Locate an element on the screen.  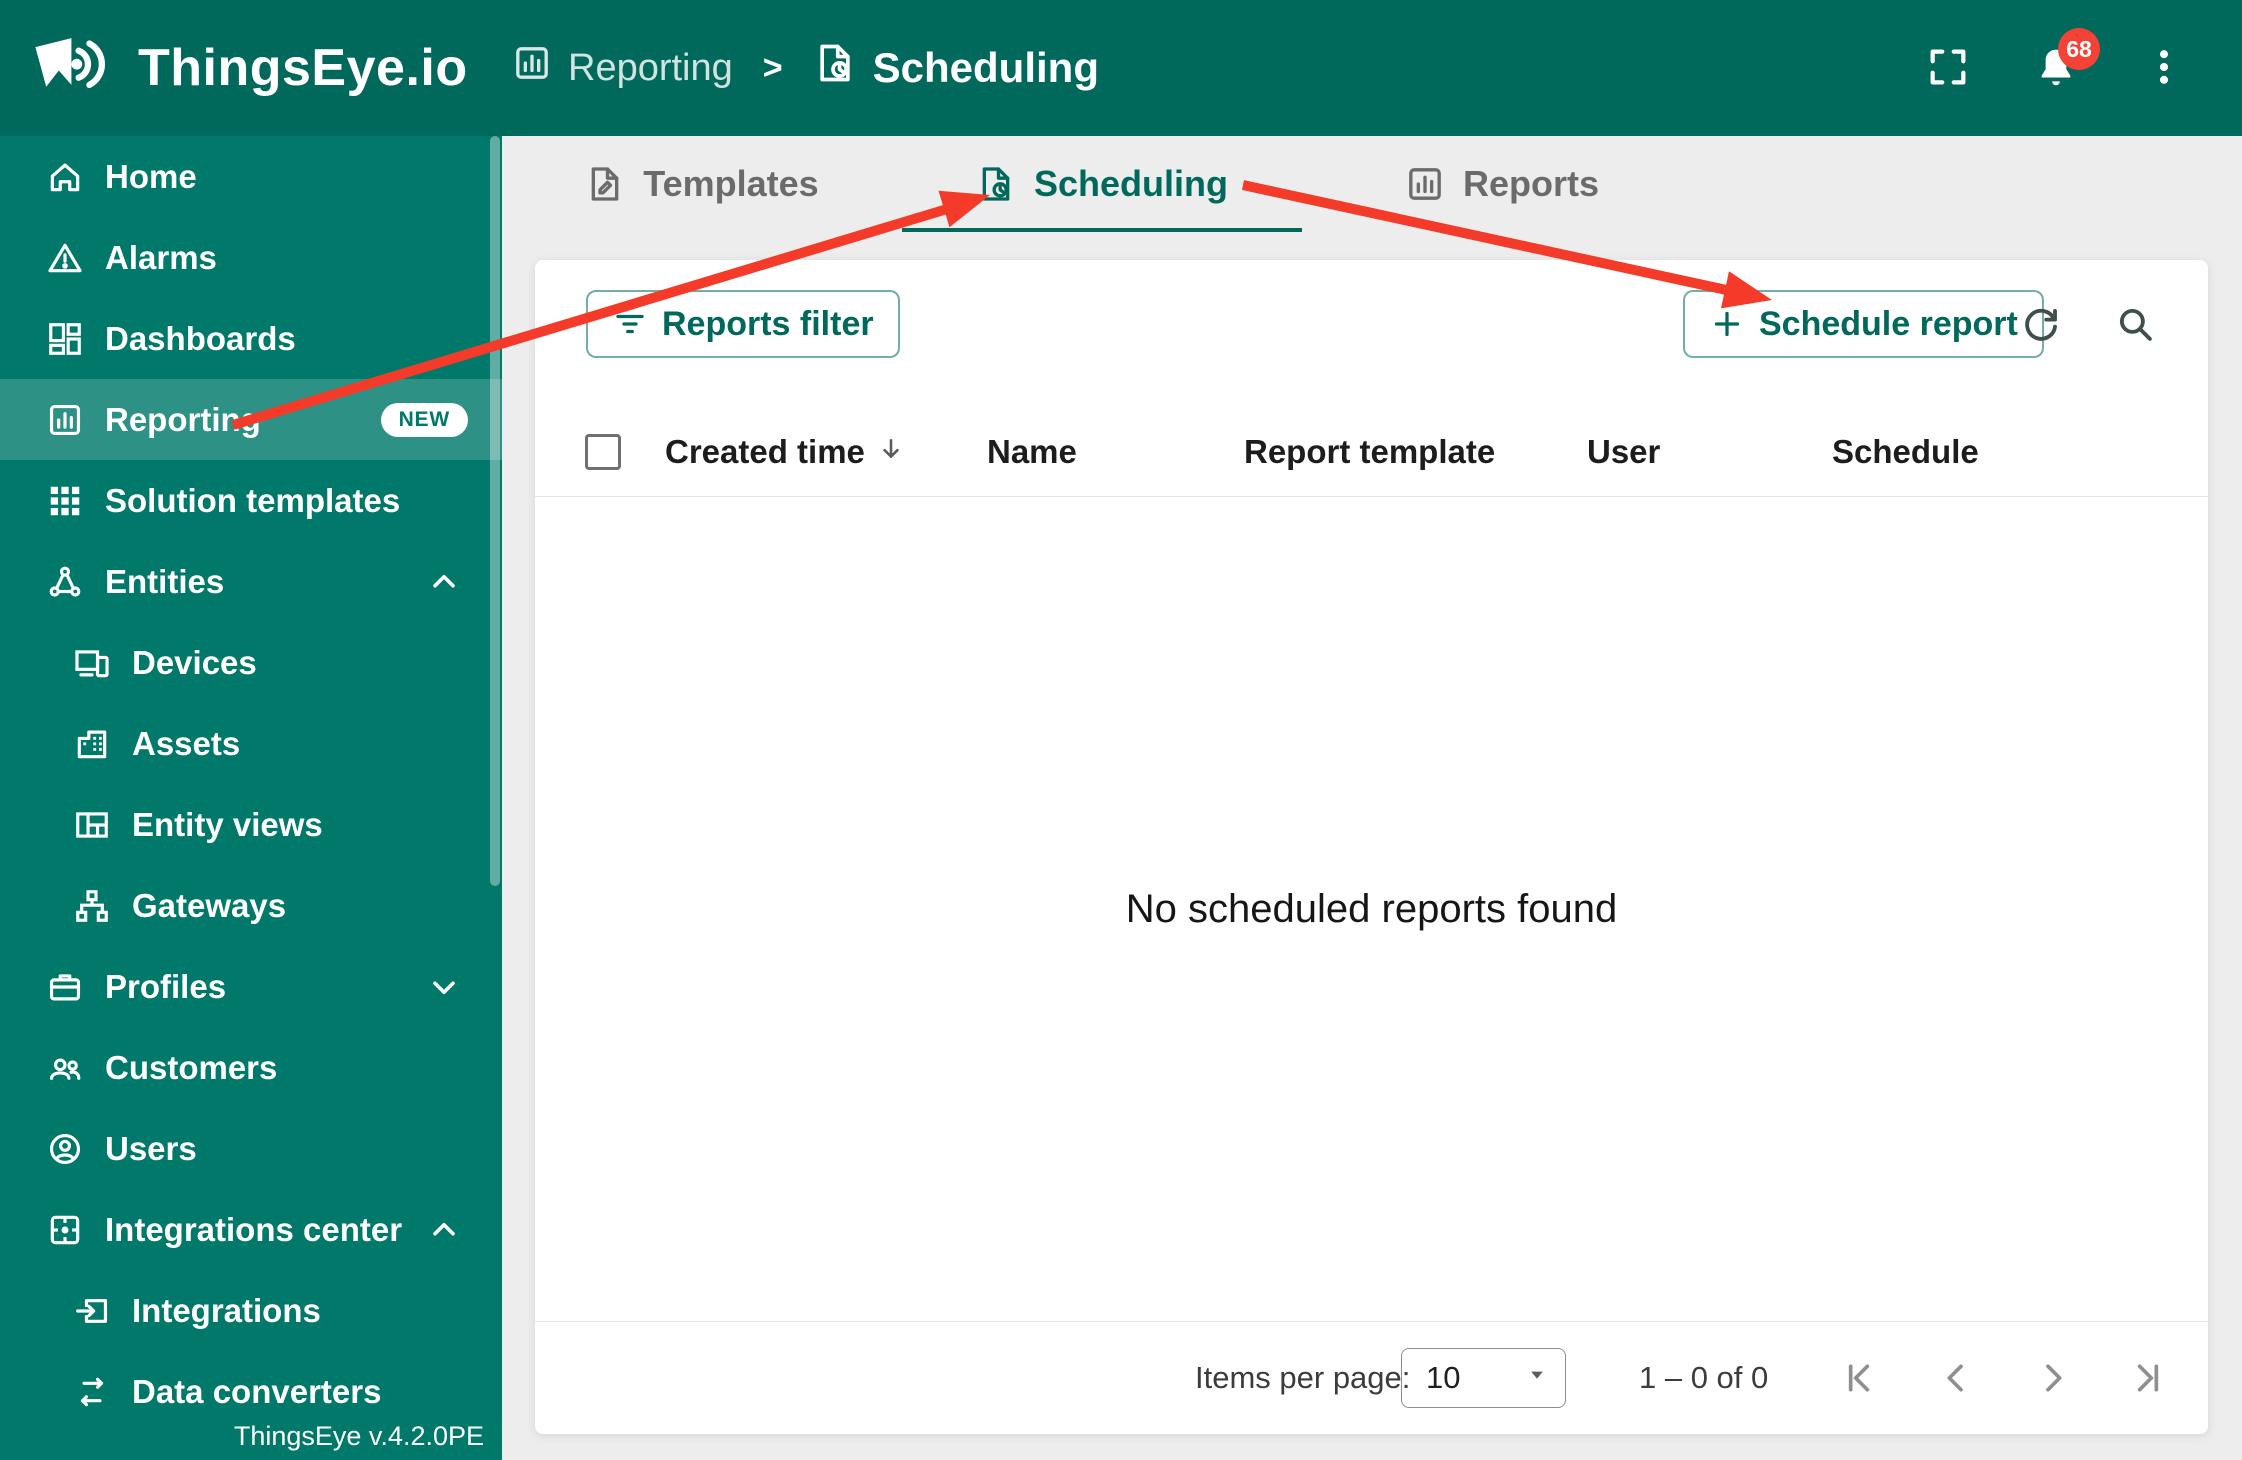
column-created-time: Created time is located at coordinates (785, 452).